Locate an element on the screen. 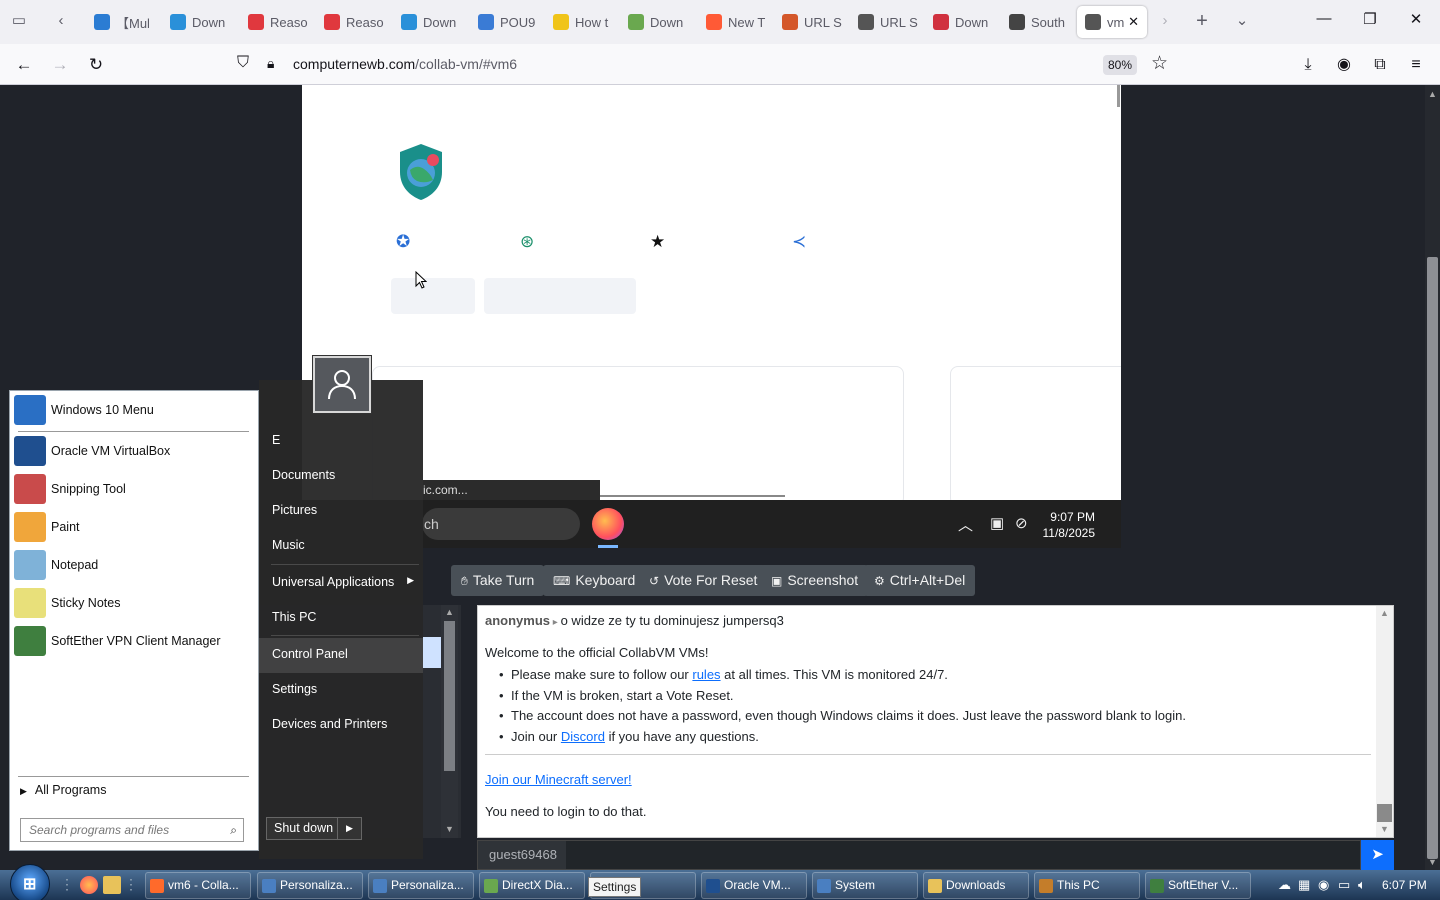 The height and width of the screenshot is (900, 1440). rules-link: rules is located at coordinates (706, 674).